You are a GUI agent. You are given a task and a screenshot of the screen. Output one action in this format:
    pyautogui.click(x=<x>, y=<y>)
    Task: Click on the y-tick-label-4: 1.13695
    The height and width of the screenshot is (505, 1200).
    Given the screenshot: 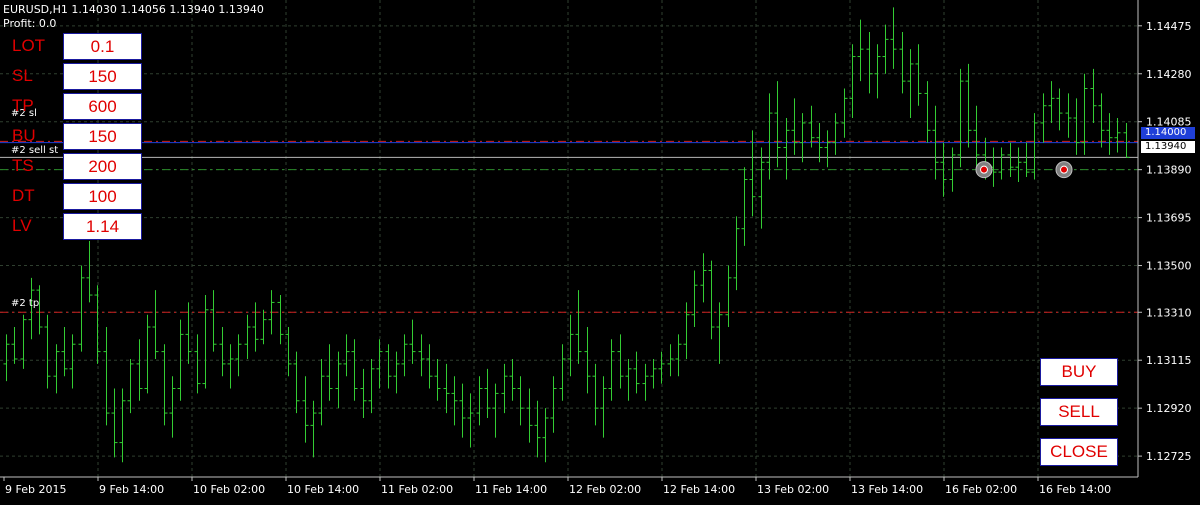 What is the action you would take?
    pyautogui.click(x=1169, y=218)
    